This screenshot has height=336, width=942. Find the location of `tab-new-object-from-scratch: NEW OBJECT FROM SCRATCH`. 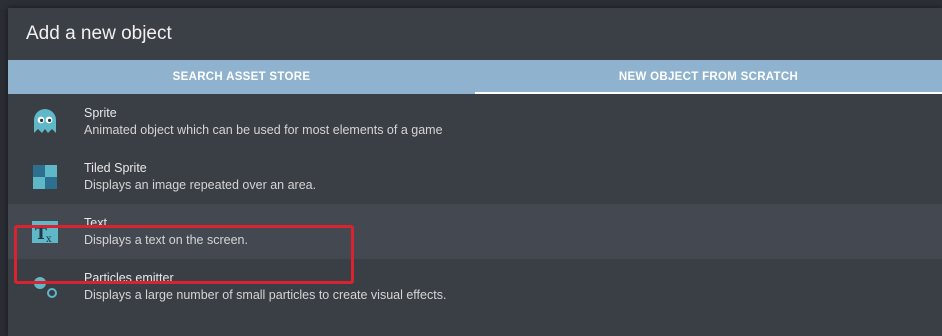

tab-new-object-from-scratch: NEW OBJECT FROM SCRATCH is located at coordinates (708, 77).